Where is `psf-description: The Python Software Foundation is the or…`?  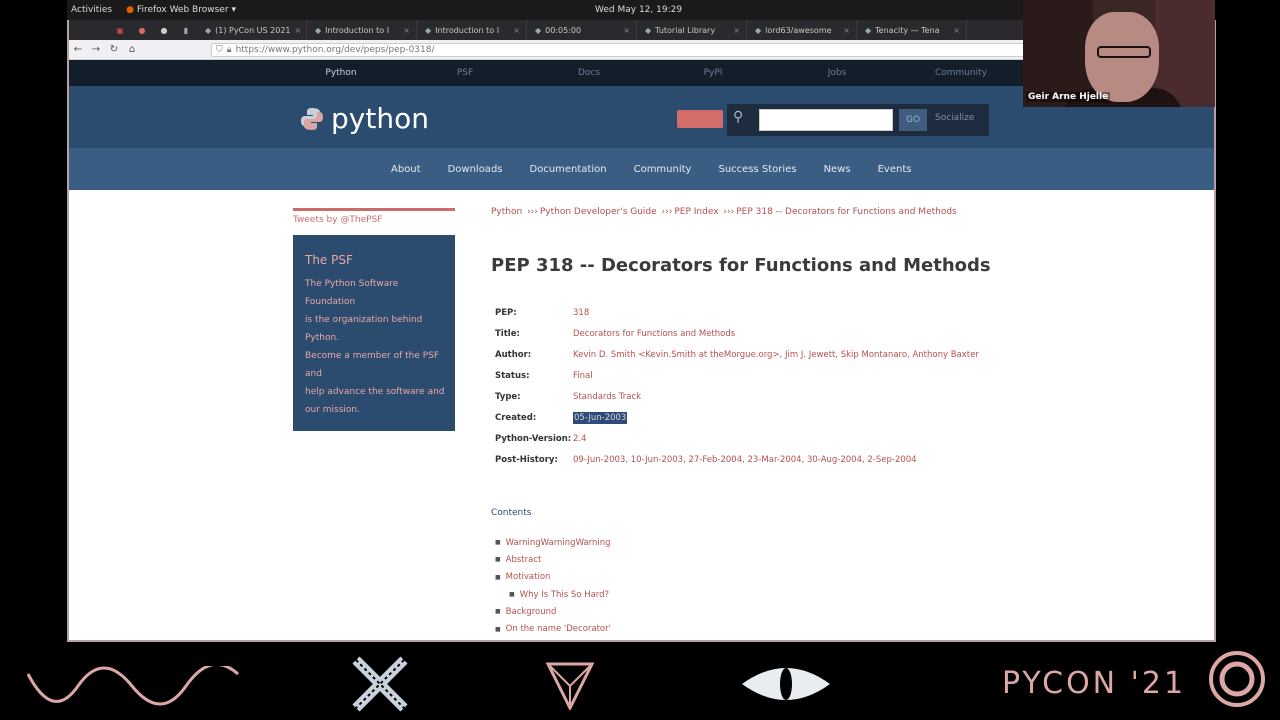 psf-description: The Python Software Foundation is the or… is located at coordinates (375, 347).